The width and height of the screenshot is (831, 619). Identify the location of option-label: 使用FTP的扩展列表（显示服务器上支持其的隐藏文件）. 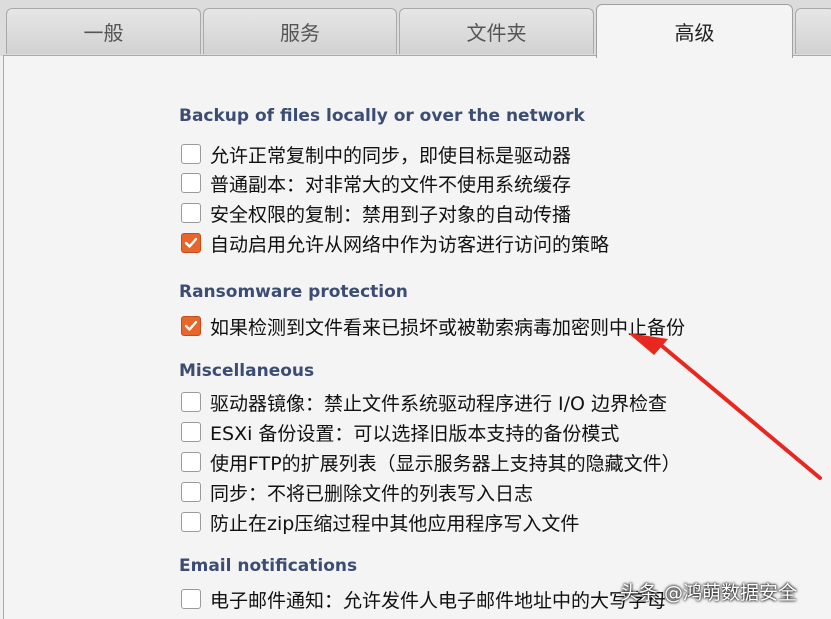
(445, 463).